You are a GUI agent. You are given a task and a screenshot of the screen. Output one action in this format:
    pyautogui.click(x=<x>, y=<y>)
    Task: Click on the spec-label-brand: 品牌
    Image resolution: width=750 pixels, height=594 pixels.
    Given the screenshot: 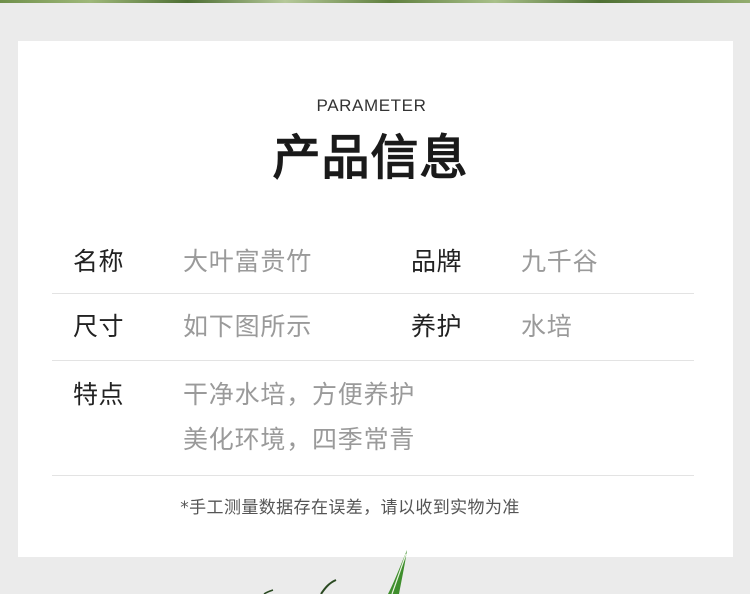 What is the action you would take?
    pyautogui.click(x=437, y=261)
    